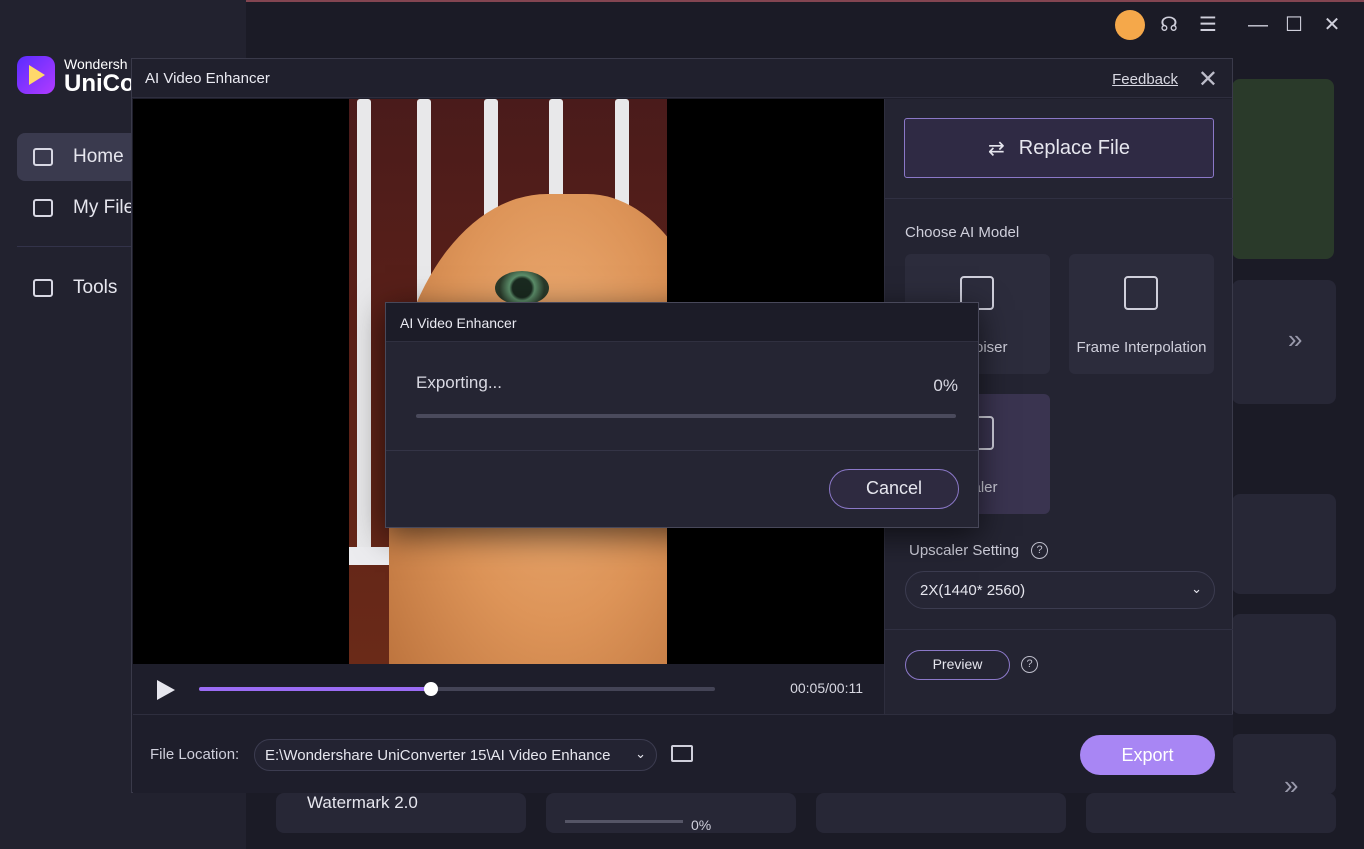 The height and width of the screenshot is (849, 1364). What do you see at coordinates (43, 208) in the screenshot?
I see `folder-icon` at bounding box center [43, 208].